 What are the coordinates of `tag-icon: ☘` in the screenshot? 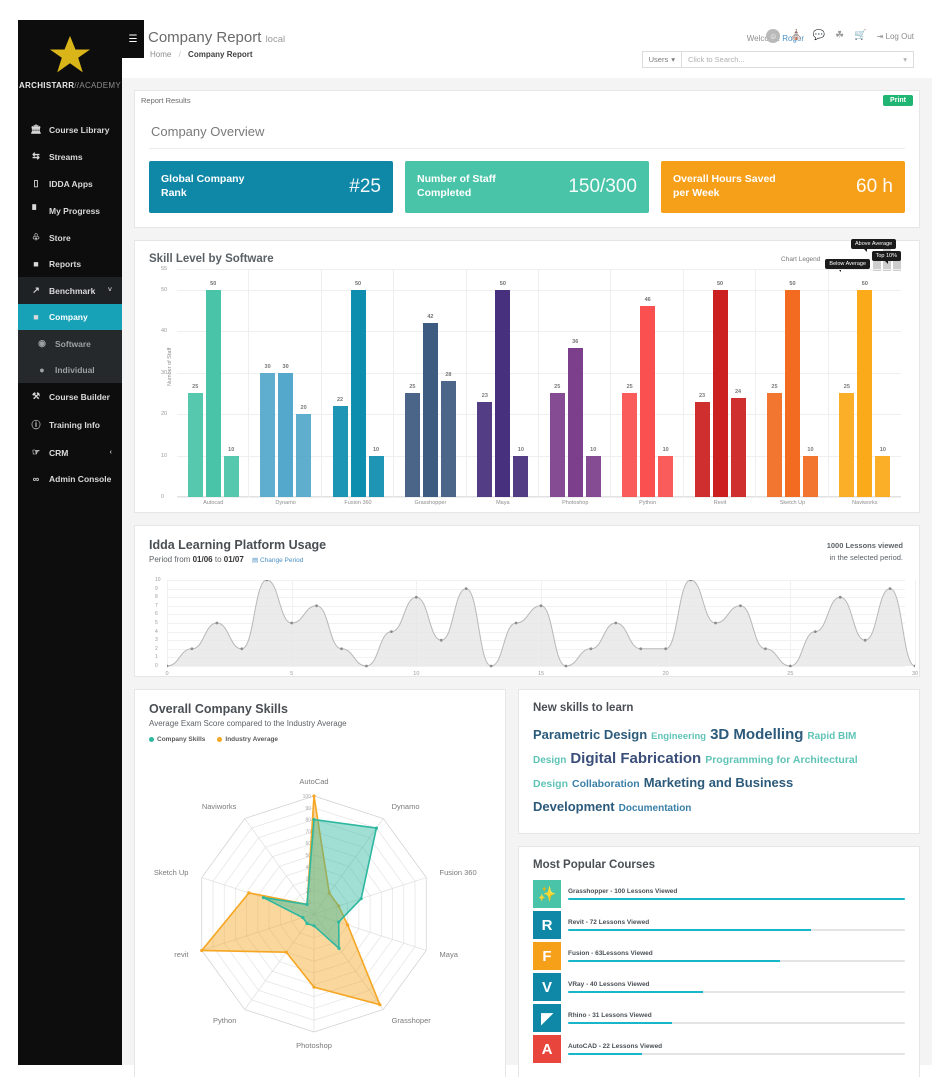 It's located at (839, 36).